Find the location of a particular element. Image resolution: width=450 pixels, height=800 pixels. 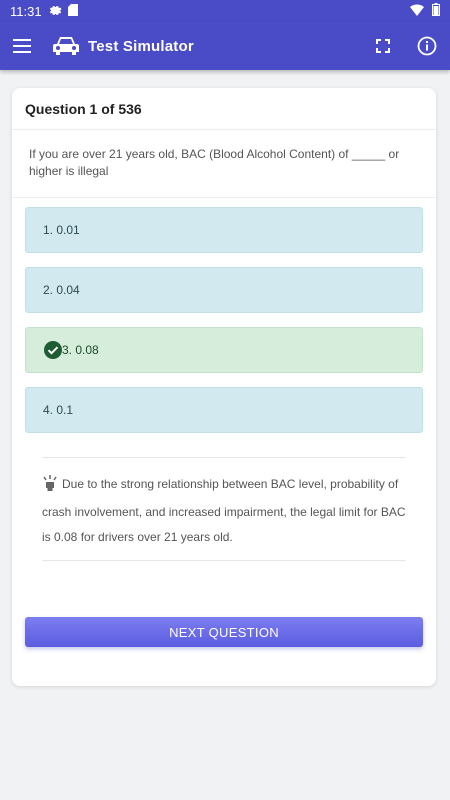

lightbulb-icon is located at coordinates (50, 487).